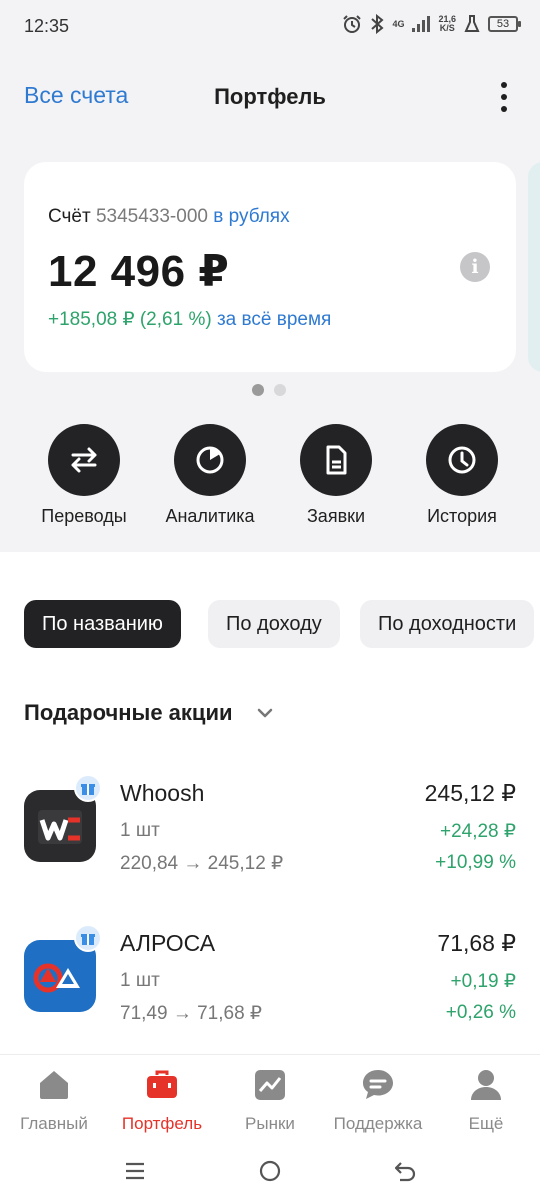 The image size is (540, 1200). Describe the element at coordinates (470, 793) in the screenshot. I see `stock-price: 245,12 ₽` at that location.